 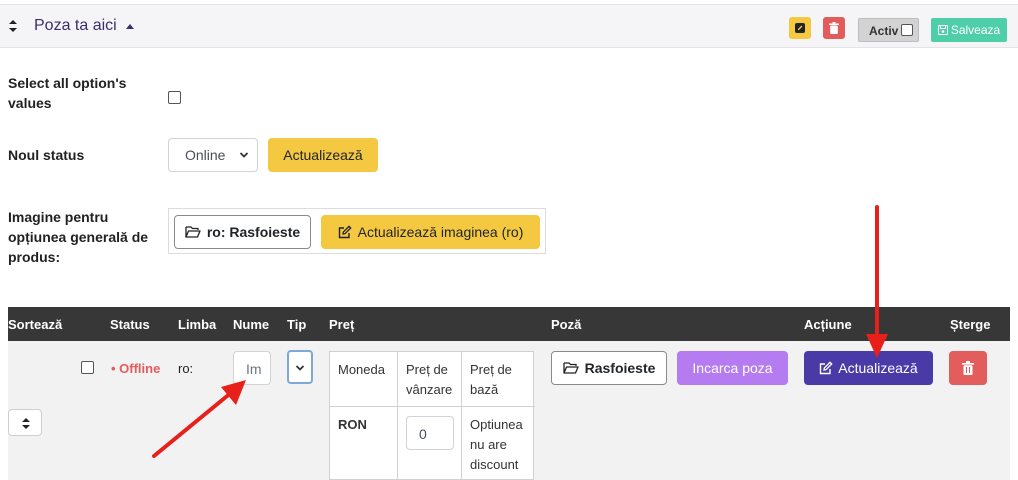 I want to click on row-name-value: Im, so click(x=254, y=369).